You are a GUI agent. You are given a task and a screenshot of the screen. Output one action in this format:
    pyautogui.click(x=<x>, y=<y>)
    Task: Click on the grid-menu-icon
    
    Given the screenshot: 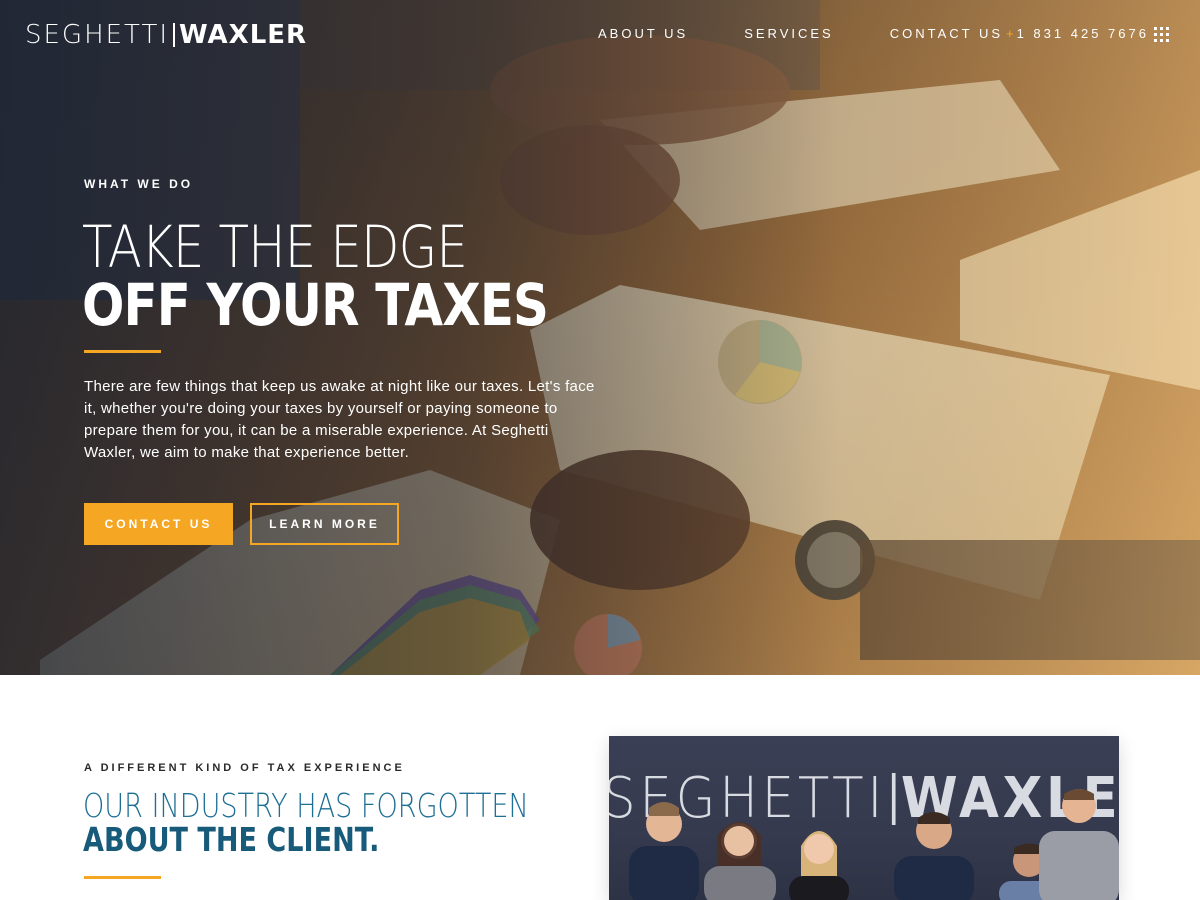 What is the action you would take?
    pyautogui.click(x=1161, y=34)
    